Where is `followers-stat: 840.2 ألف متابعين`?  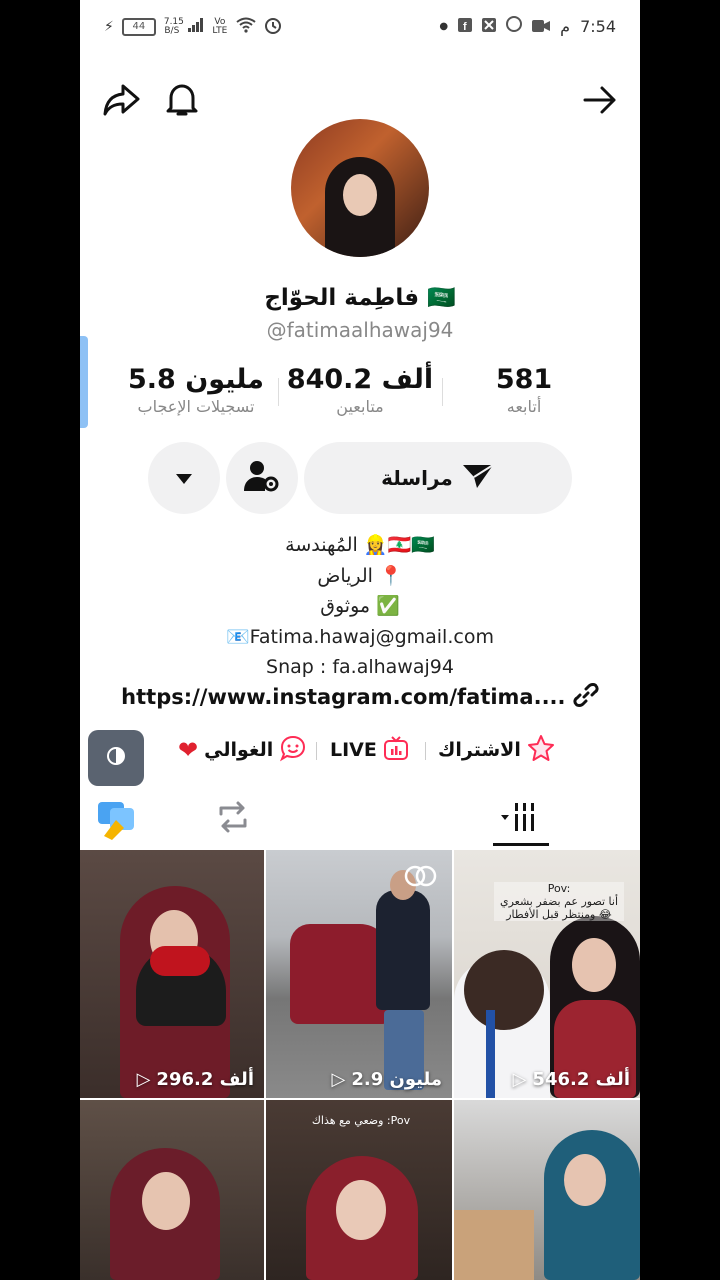 followers-stat: 840.2 ألف متابعين is located at coordinates (360, 390).